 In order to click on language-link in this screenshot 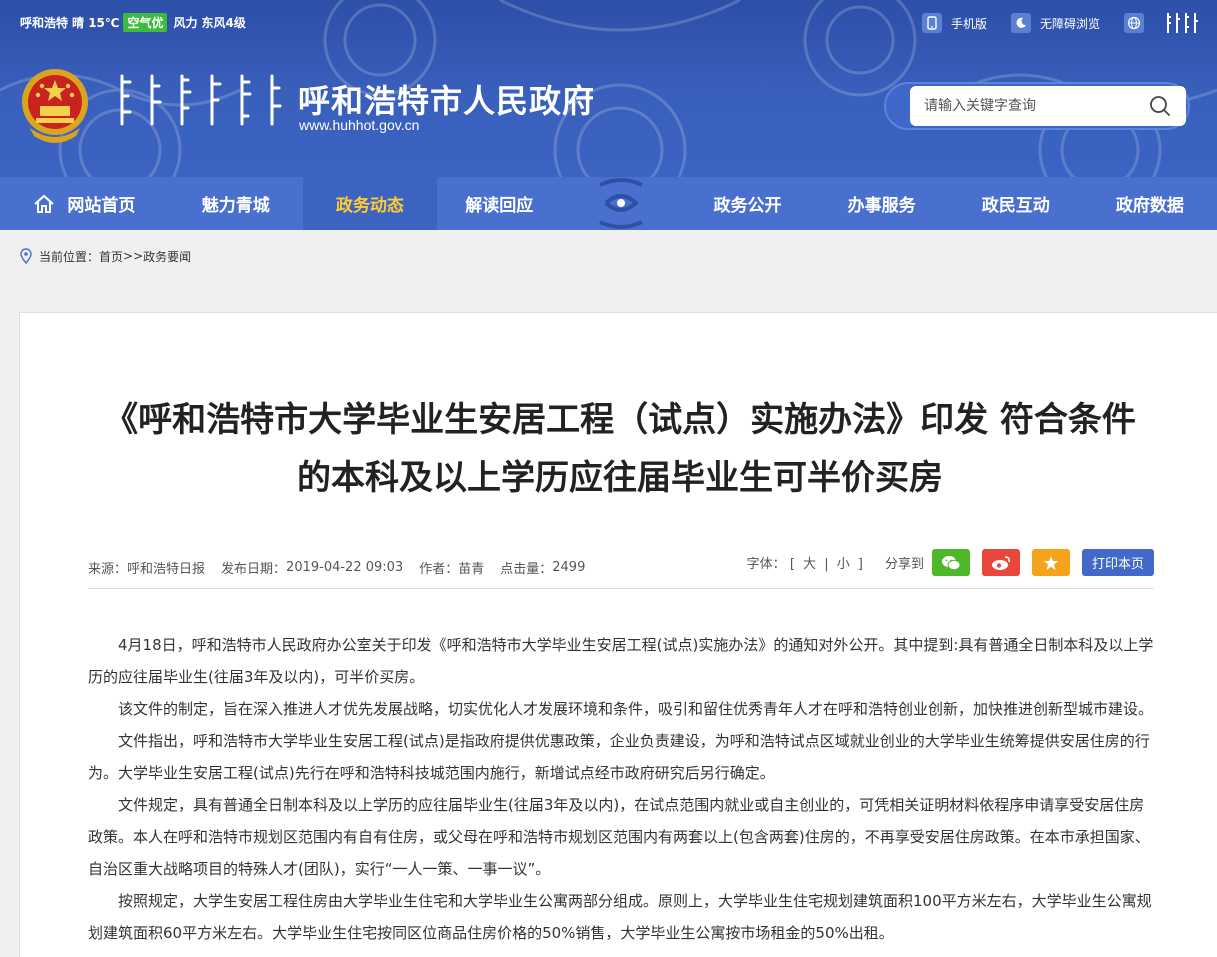, I will do `click(1138, 23)`.